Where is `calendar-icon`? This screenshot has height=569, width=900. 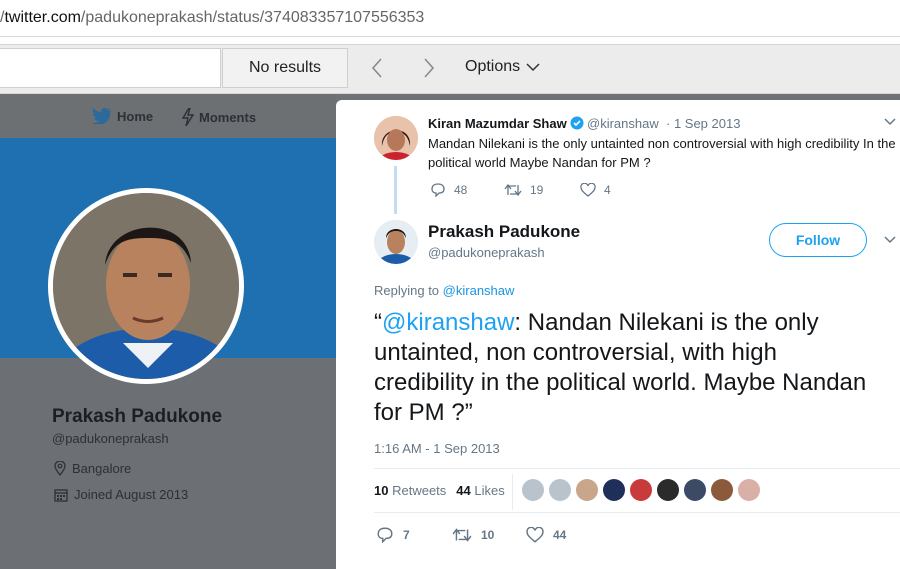 calendar-icon is located at coordinates (61, 495).